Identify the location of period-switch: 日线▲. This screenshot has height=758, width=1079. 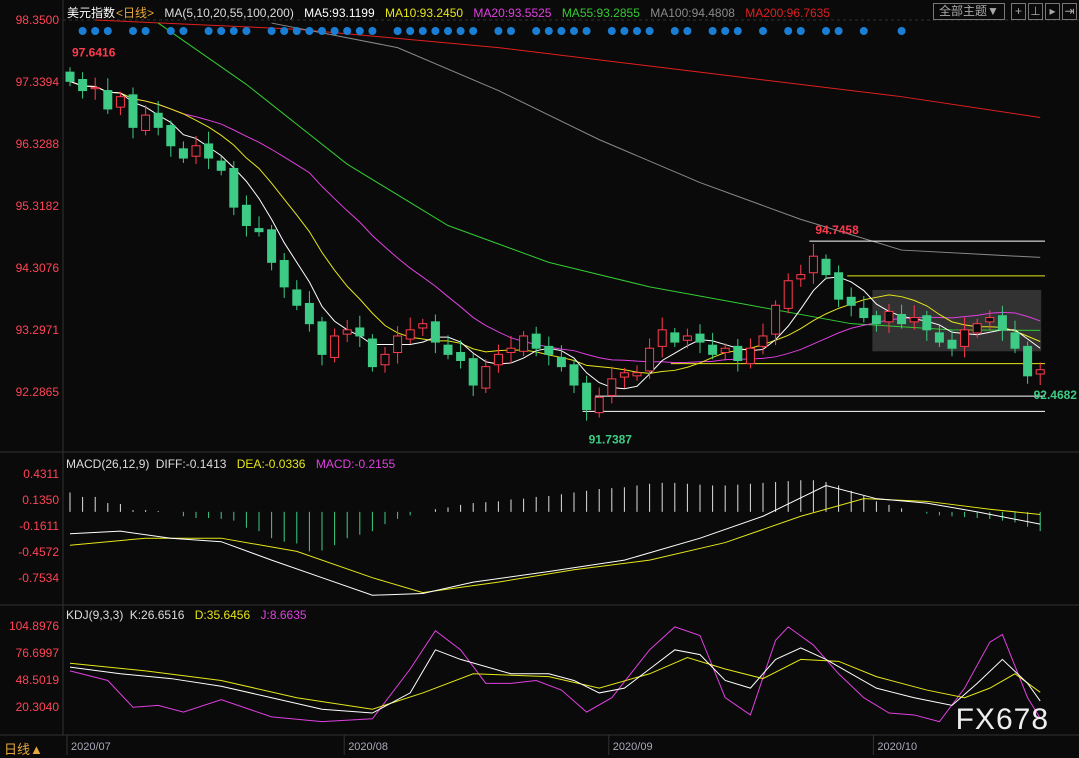
(23, 748).